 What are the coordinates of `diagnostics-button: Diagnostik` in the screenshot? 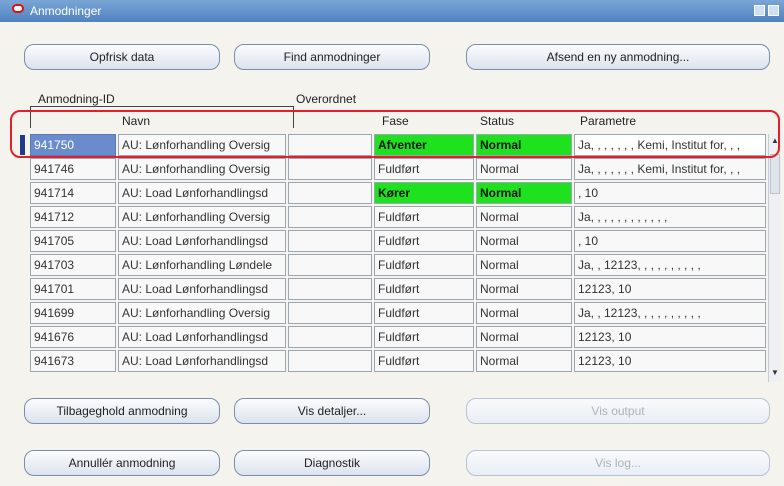 It's located at (332, 463).